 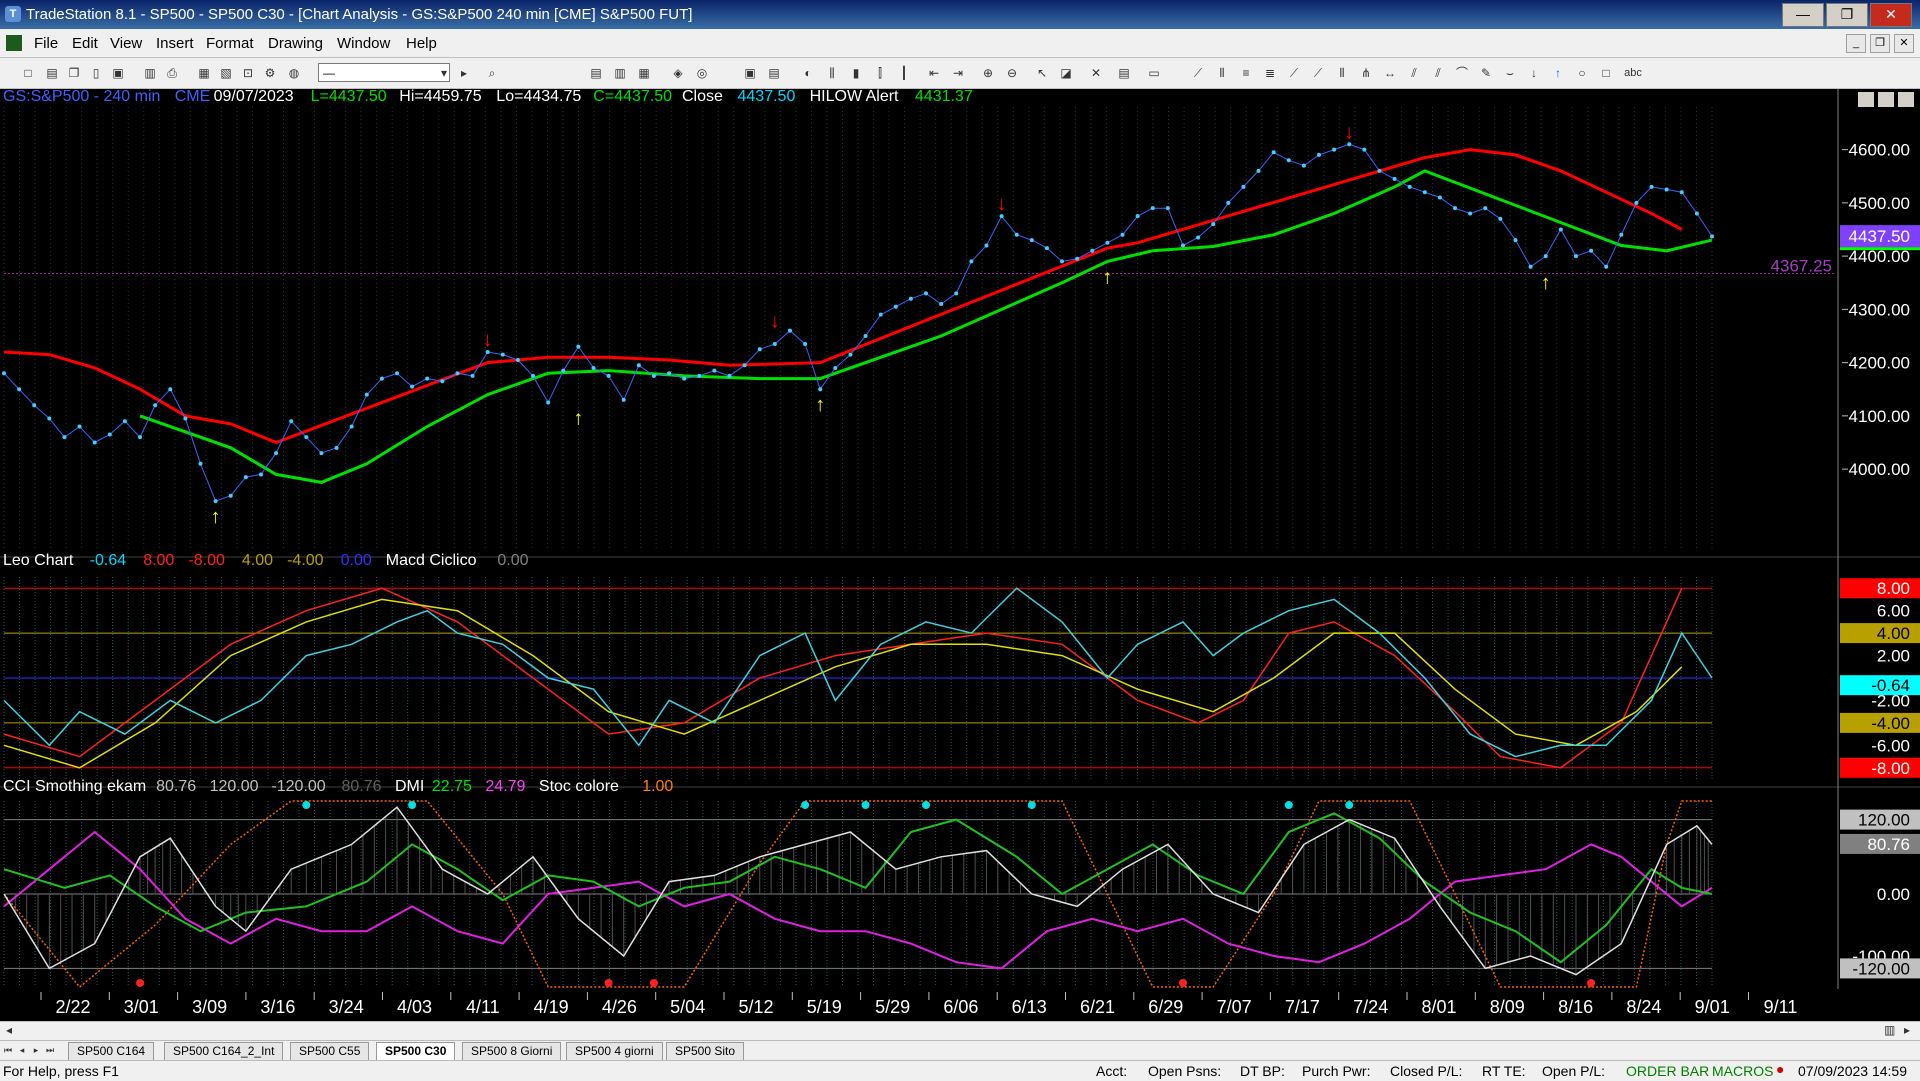 What do you see at coordinates (856, 73) in the screenshot?
I see `candle-icon: ▮` at bounding box center [856, 73].